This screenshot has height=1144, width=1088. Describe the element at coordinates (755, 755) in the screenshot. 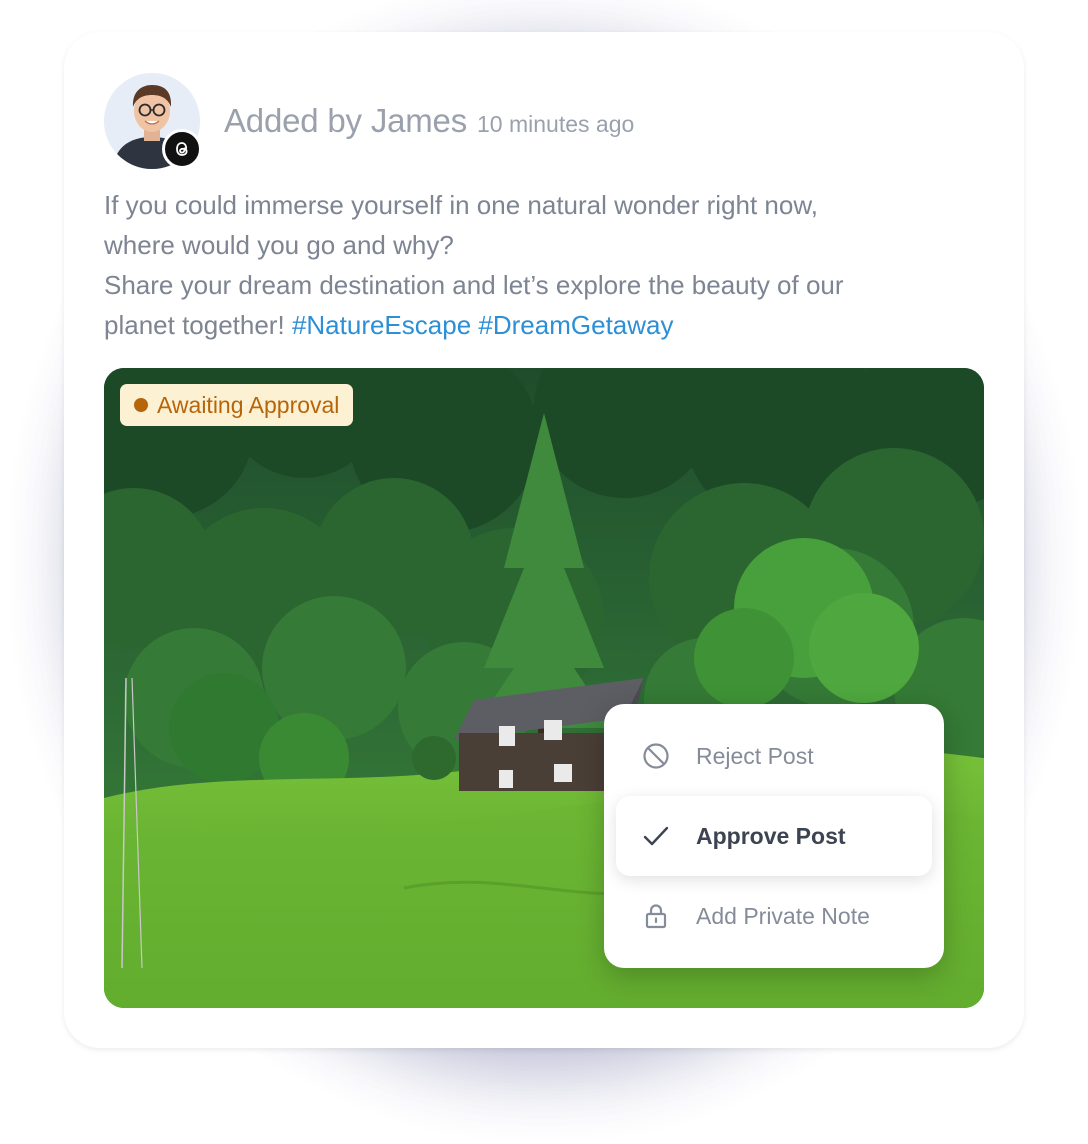

I see `menu-item-label: Reject Post` at that location.